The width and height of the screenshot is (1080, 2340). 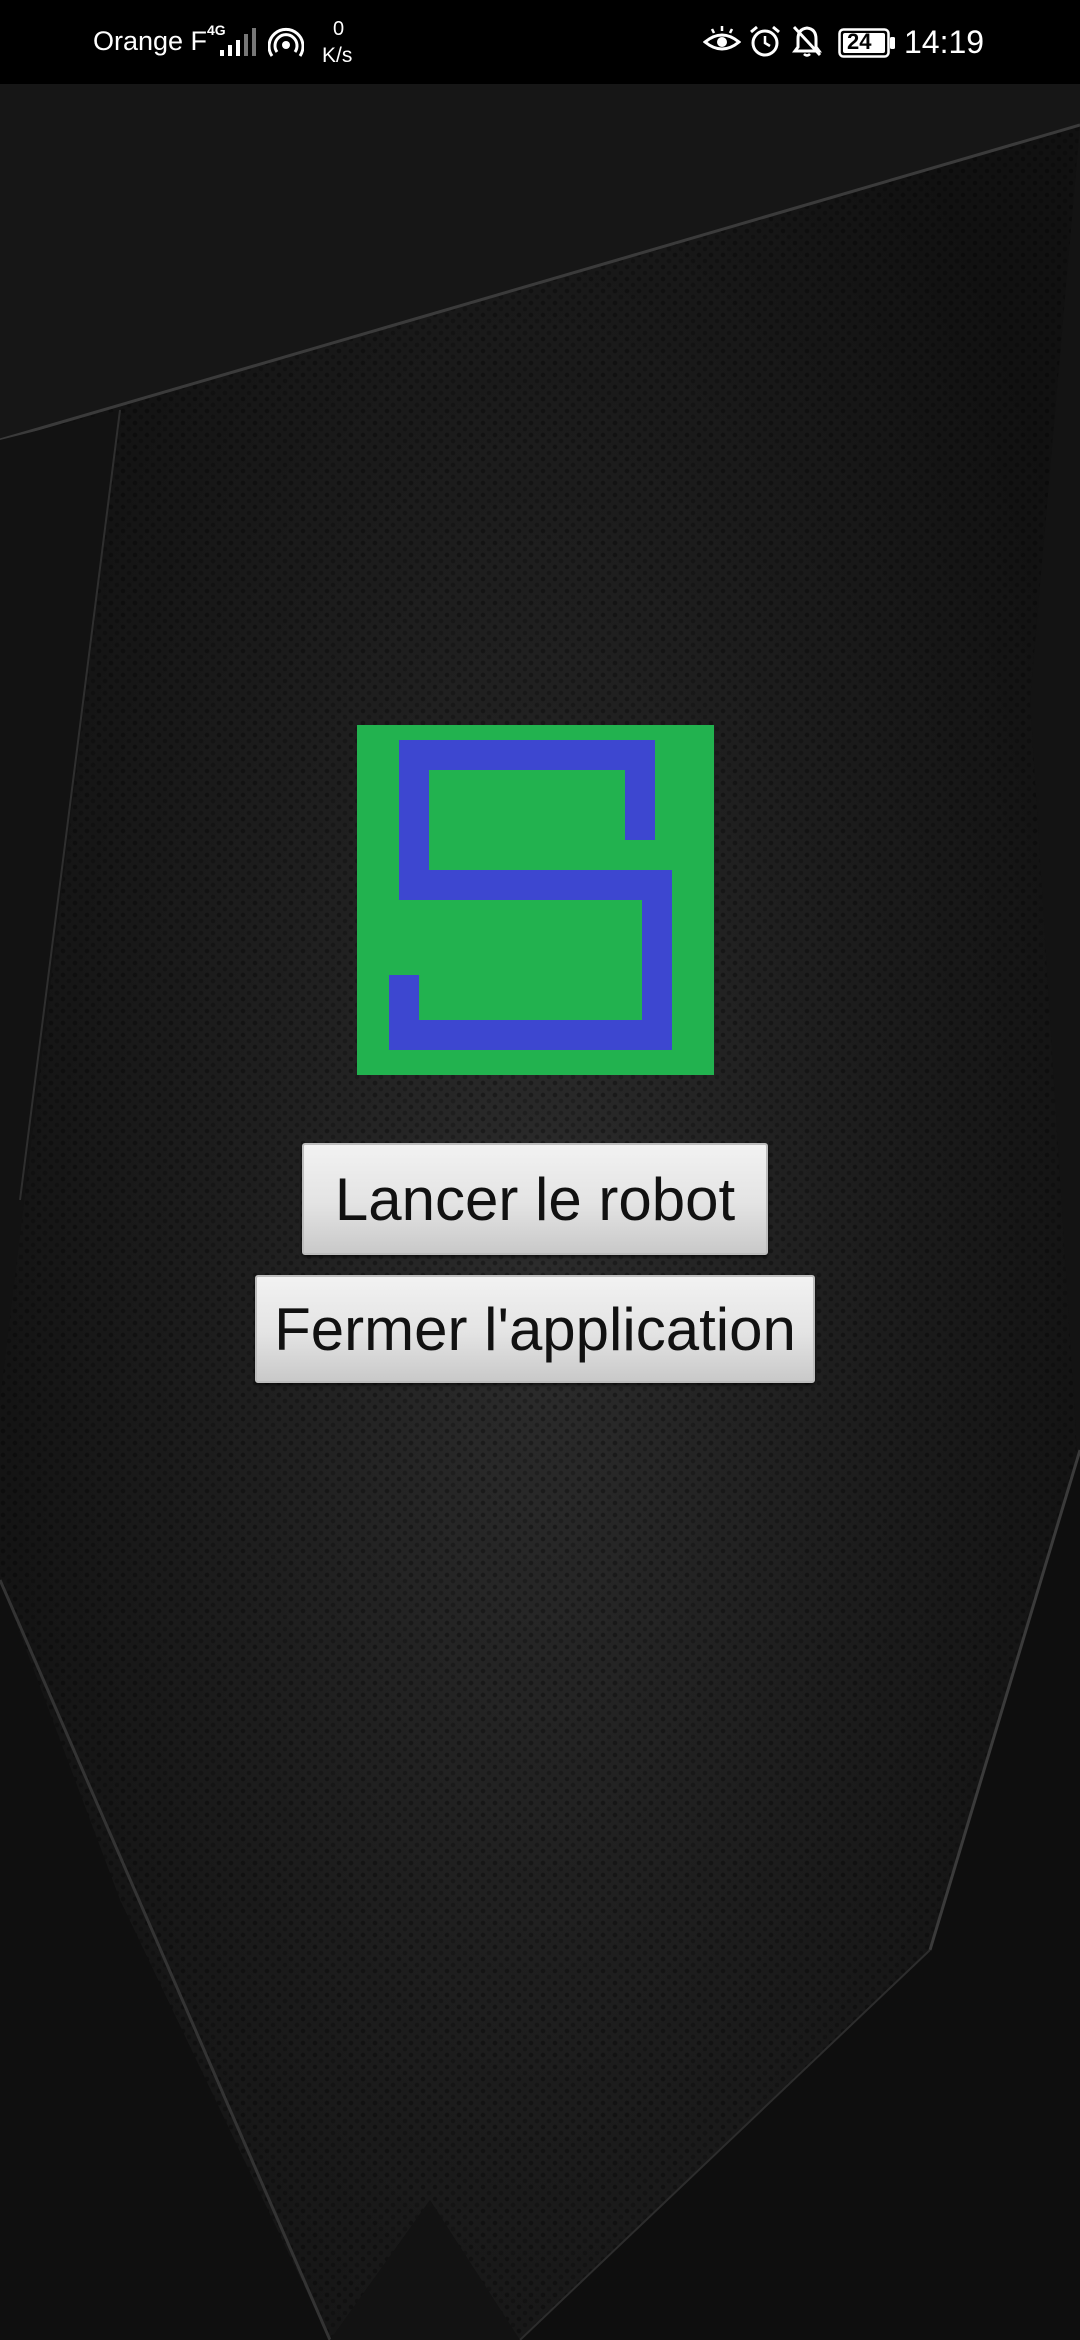 What do you see at coordinates (807, 41) in the screenshot?
I see `notifications-off-icon` at bounding box center [807, 41].